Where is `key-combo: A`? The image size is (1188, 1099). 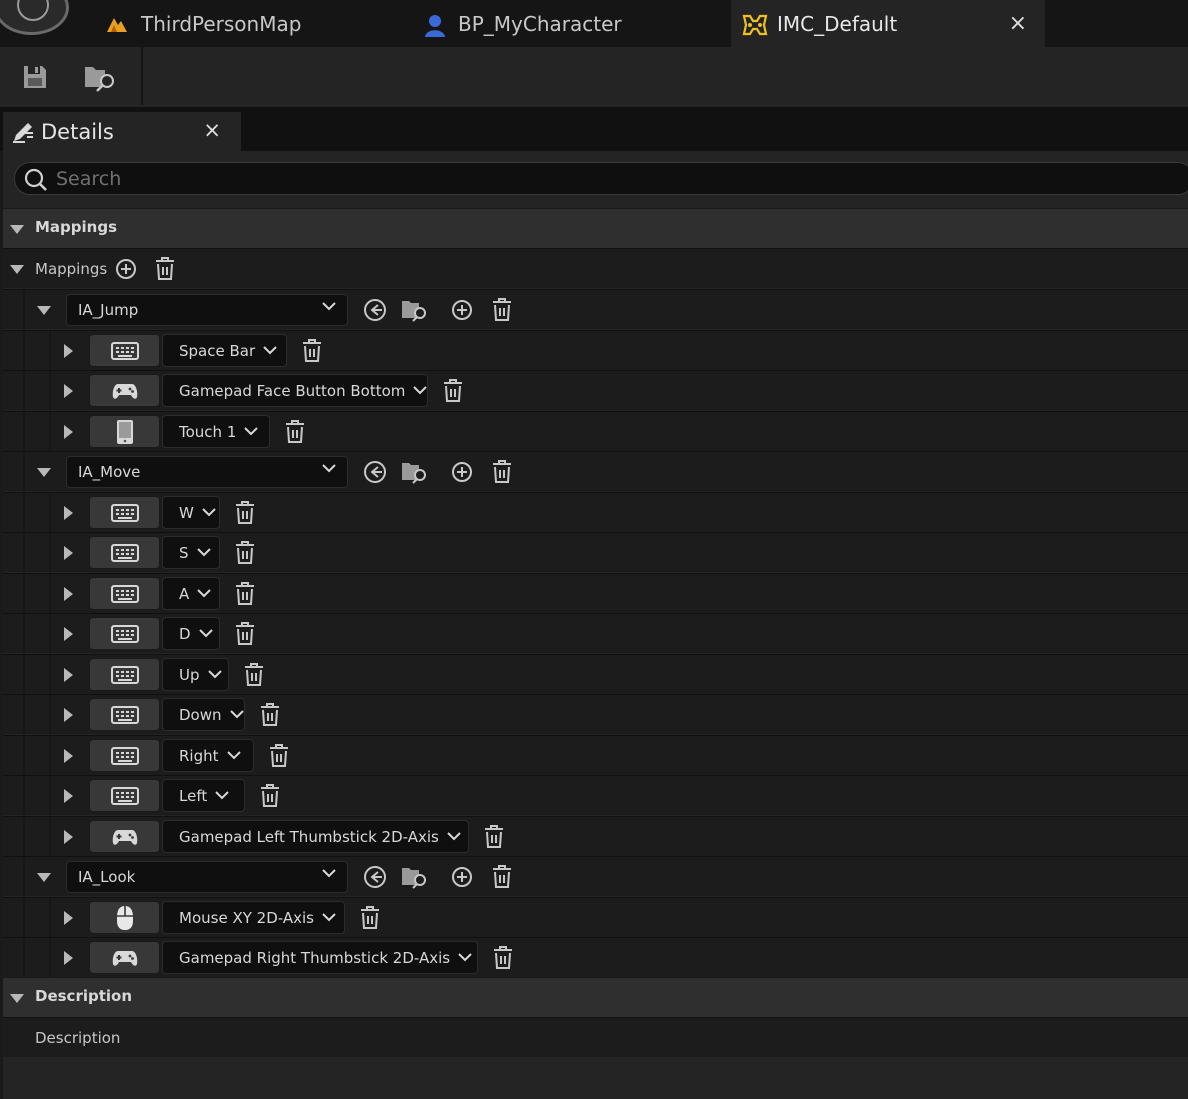
key-combo: A is located at coordinates (191, 593).